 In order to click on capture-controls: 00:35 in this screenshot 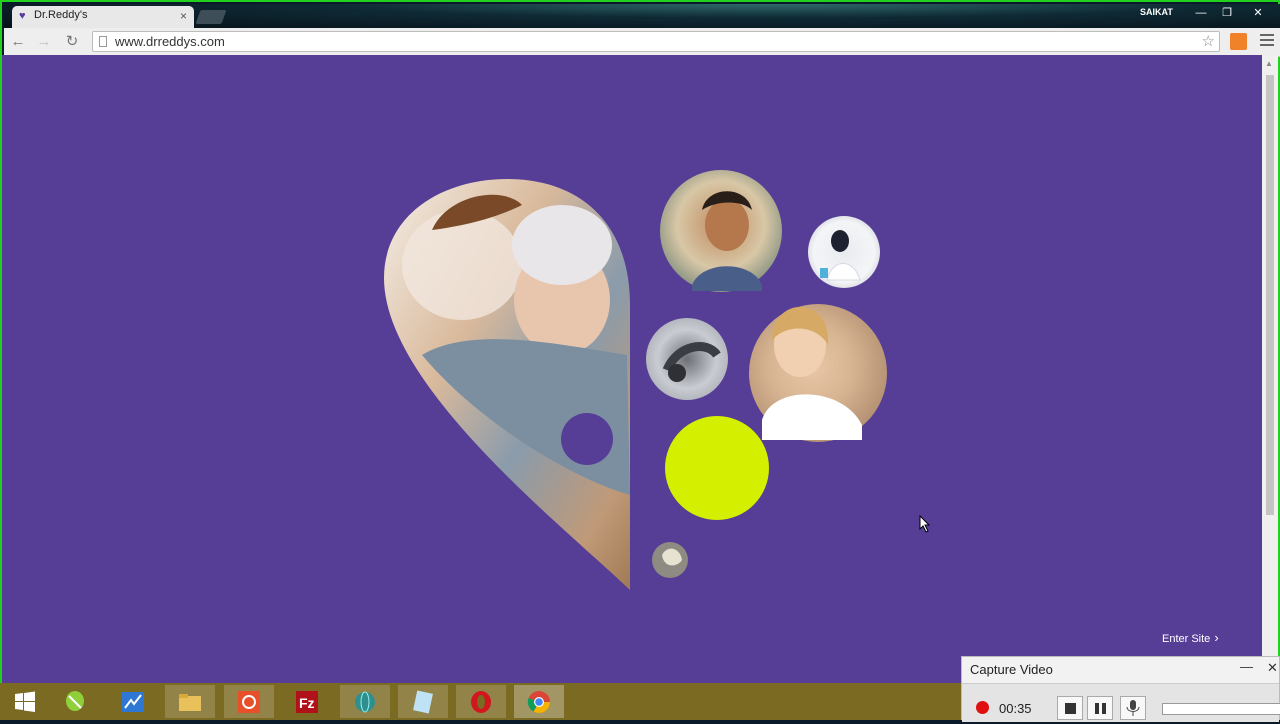, I will do `click(1121, 702)`.